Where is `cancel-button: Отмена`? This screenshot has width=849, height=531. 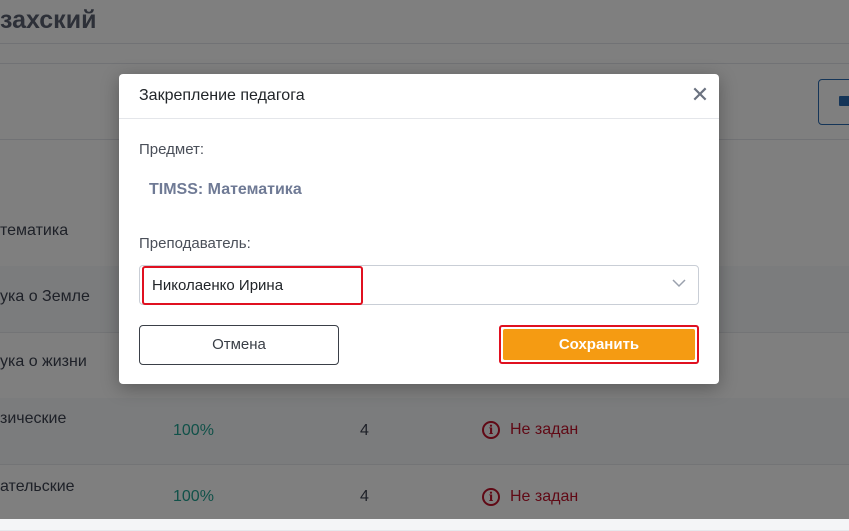 cancel-button: Отмена is located at coordinates (239, 345).